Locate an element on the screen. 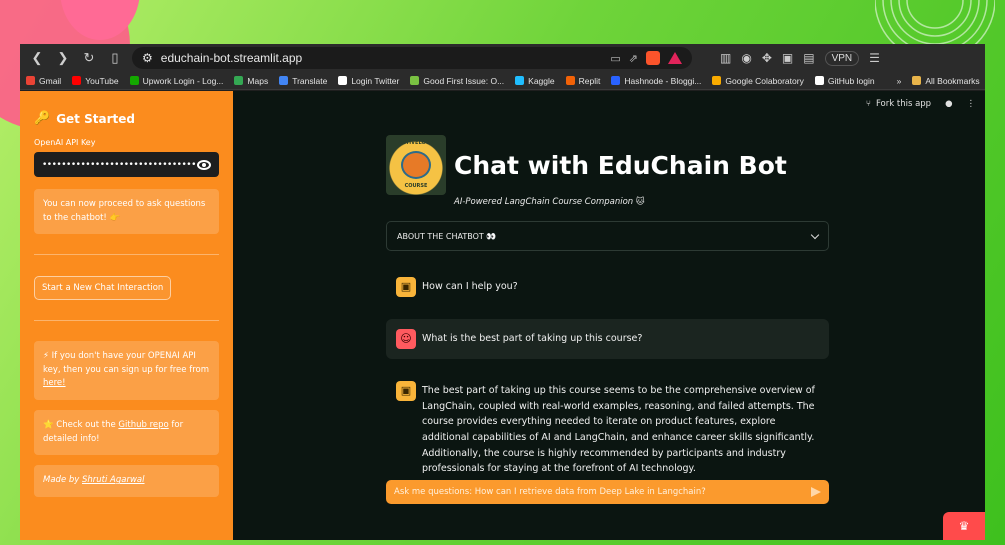 The image size is (1005, 545). bookmark-item: GitHub login is located at coordinates (844, 80).